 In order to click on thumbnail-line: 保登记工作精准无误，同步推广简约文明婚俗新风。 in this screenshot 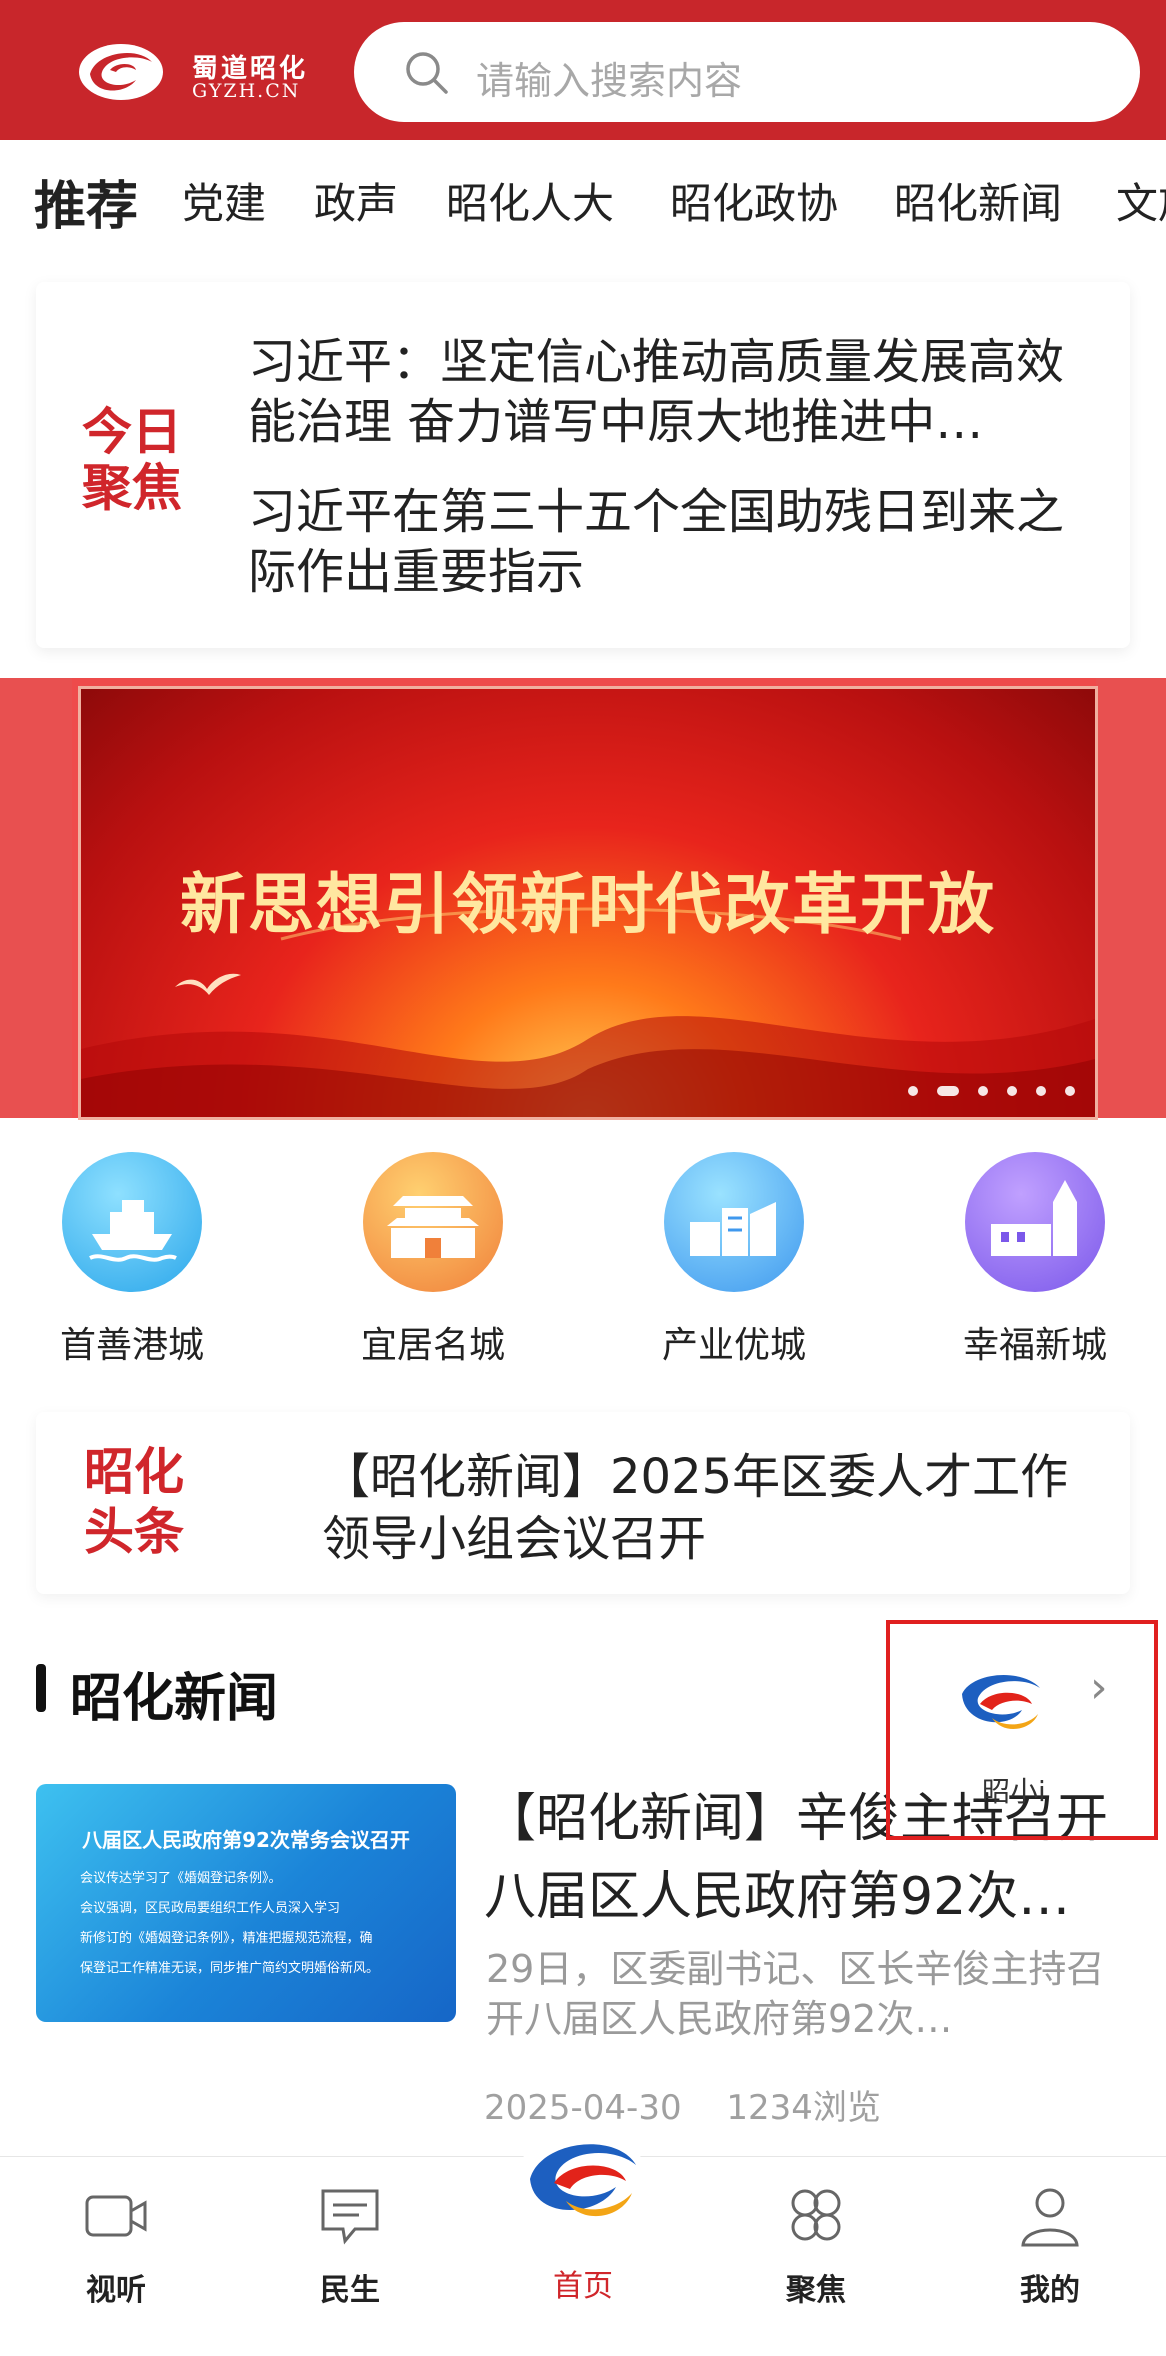, I will do `click(230, 1968)`.